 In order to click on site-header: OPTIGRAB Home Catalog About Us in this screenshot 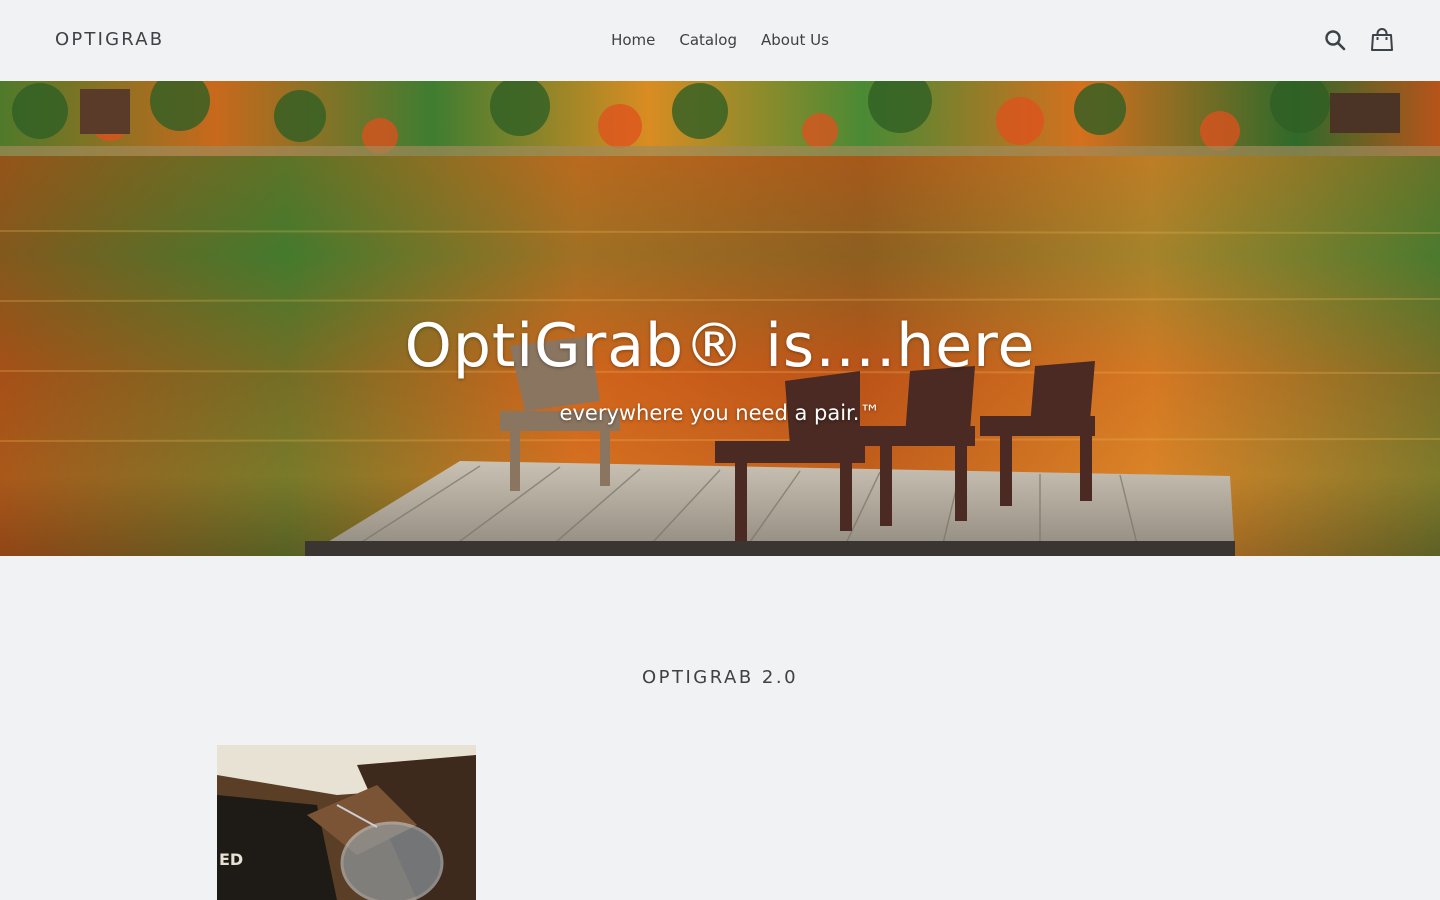, I will do `click(720, 40)`.